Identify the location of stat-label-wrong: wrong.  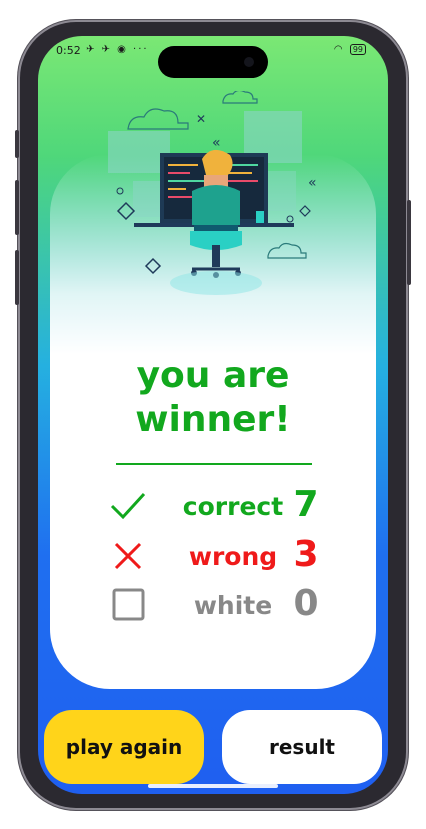
(233, 556).